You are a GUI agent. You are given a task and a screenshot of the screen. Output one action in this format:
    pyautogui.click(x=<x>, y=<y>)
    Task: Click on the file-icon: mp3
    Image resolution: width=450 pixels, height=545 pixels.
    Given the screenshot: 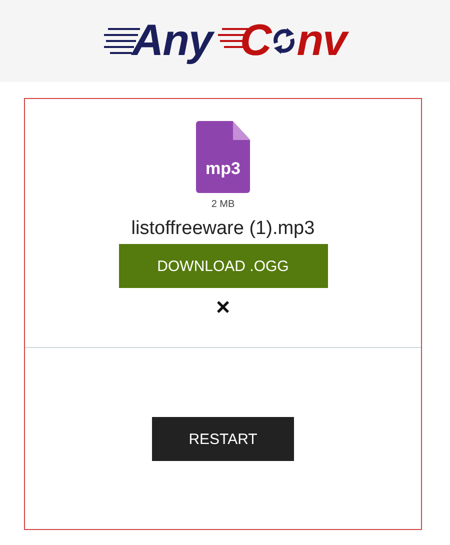 What is the action you would take?
    pyautogui.click(x=223, y=157)
    